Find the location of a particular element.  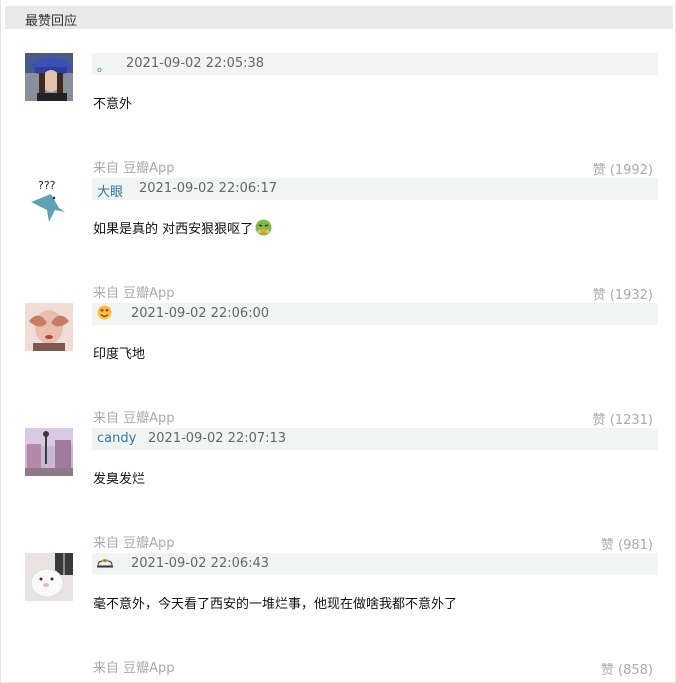

vote-count: 赞 (1231) is located at coordinates (623, 418).